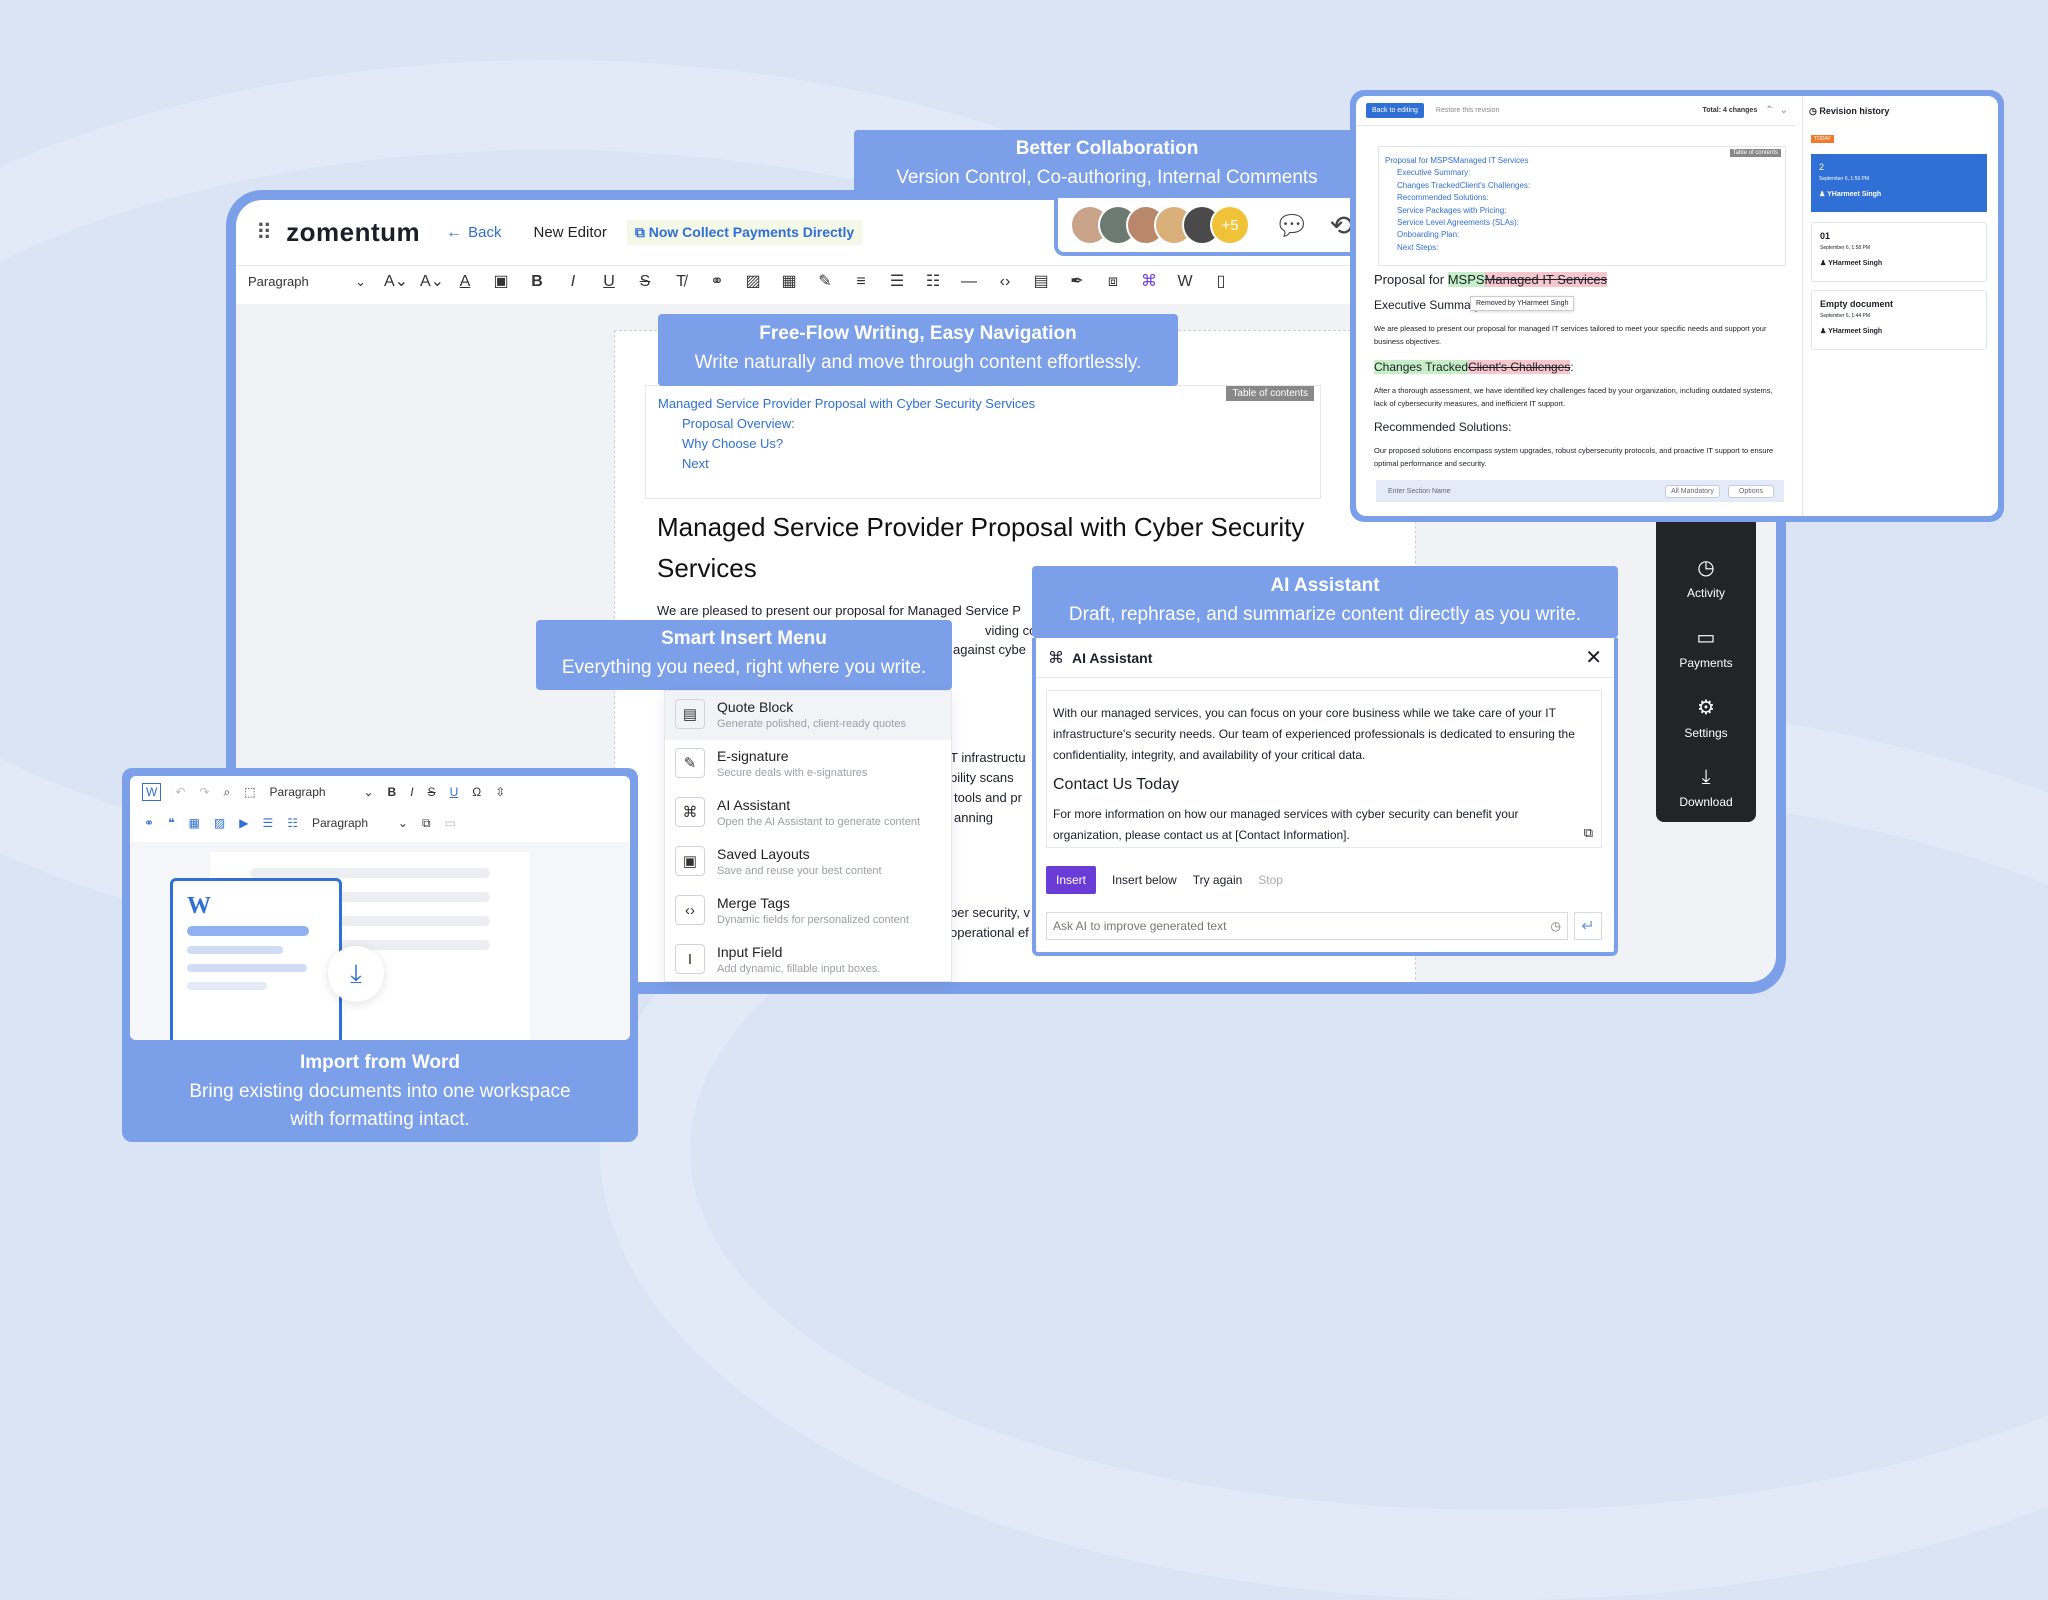 Image resolution: width=2048 pixels, height=1600 pixels. I want to click on more-avatars-badge: +5, so click(1230, 225).